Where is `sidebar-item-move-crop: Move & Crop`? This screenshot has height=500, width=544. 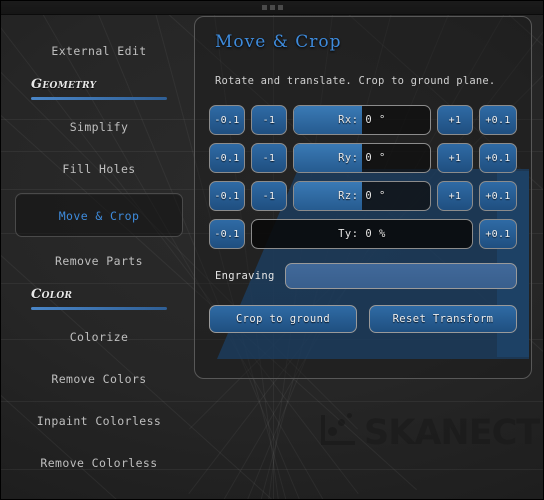
sidebar-item-move-crop: Move & Crop is located at coordinates (99, 215).